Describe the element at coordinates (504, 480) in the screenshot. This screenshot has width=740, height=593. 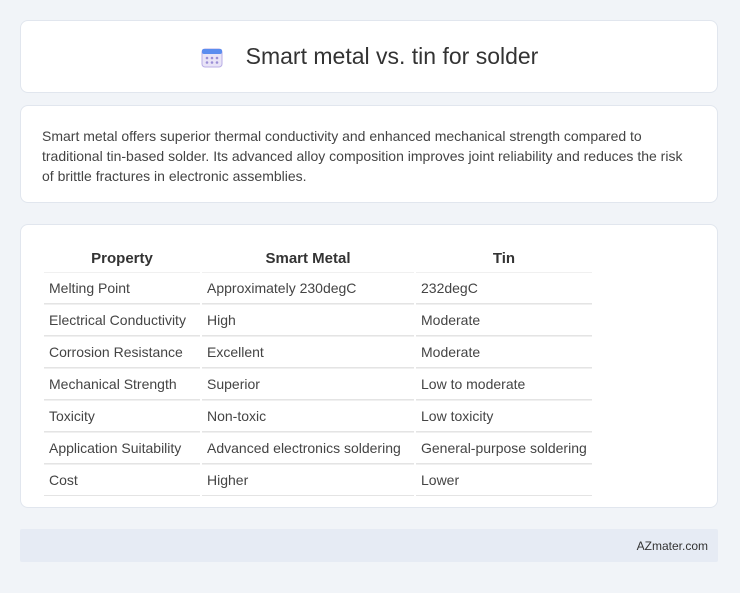
I see `tin-cell: Lower` at that location.